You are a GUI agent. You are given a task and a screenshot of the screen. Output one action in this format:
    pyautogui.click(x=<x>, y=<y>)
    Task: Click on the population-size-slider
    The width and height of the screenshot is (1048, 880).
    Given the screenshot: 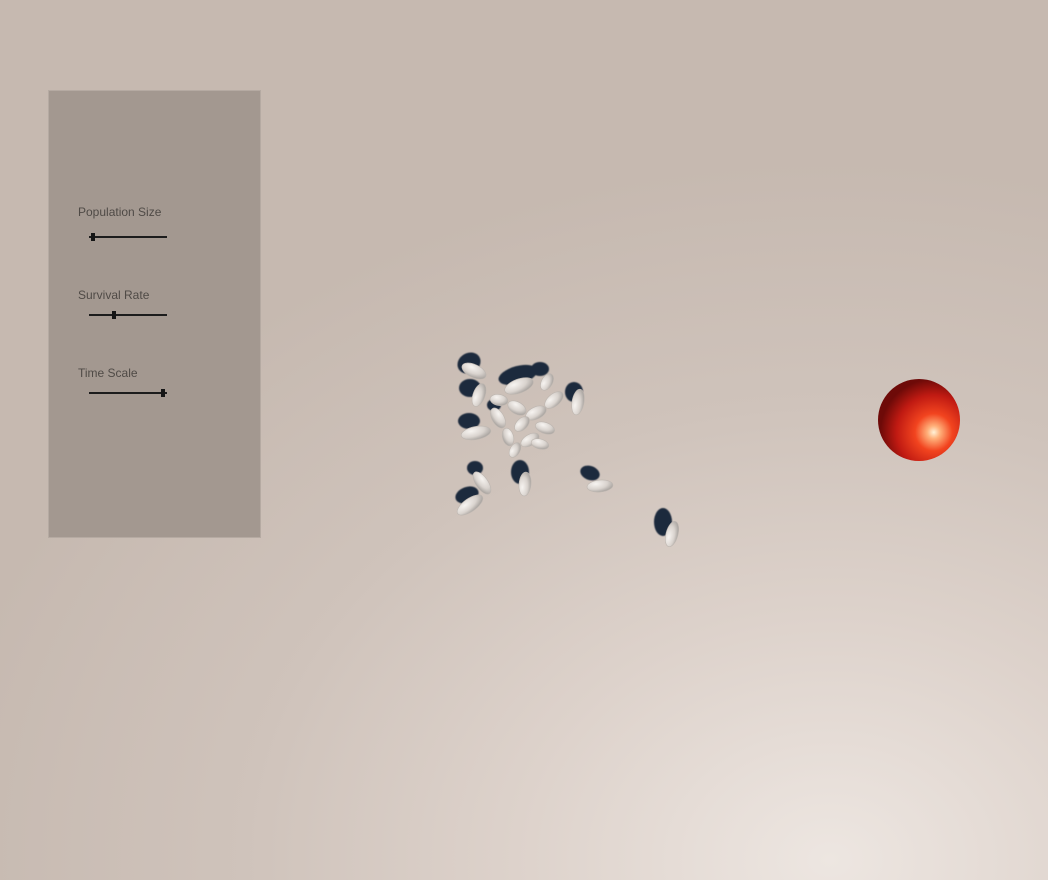 What is the action you would take?
    pyautogui.click(x=128, y=237)
    